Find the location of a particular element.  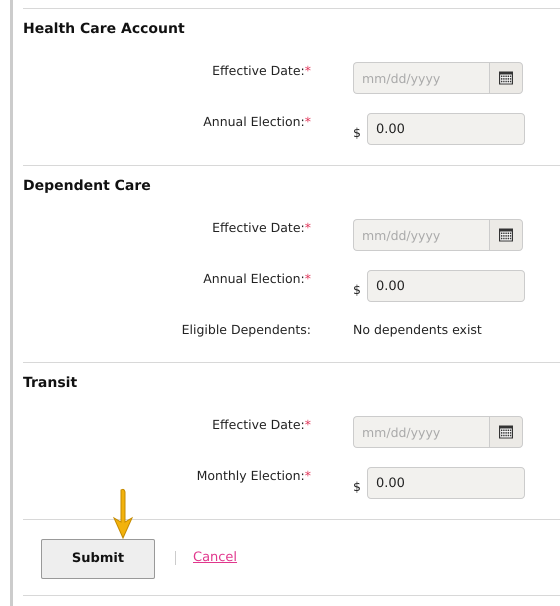

field-value: No dependents exist is located at coordinates (417, 330).